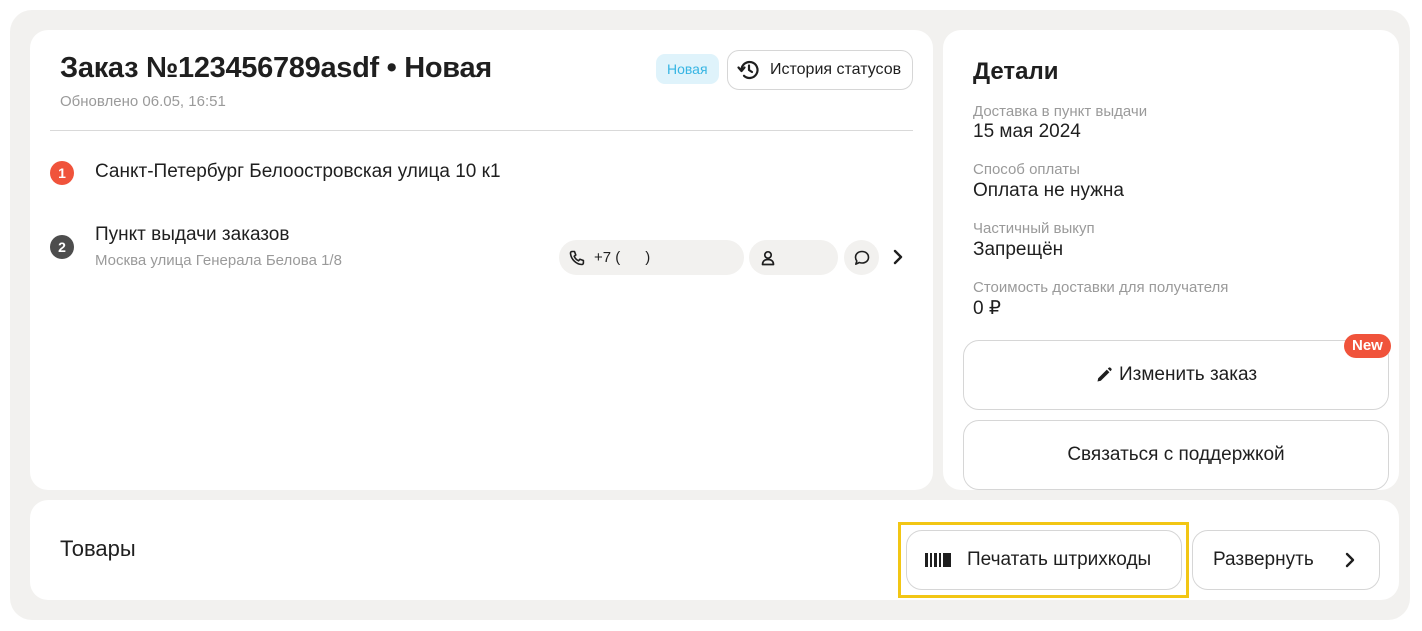  Describe the element at coordinates (62, 247) in the screenshot. I see `route-point-number: 2` at that location.